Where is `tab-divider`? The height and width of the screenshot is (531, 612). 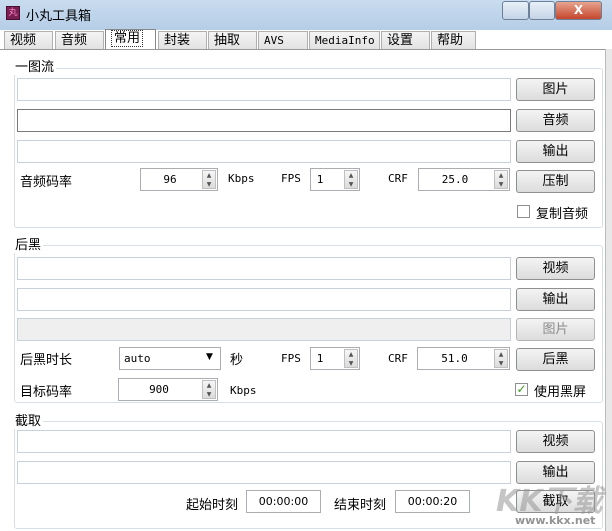 tab-divider is located at coordinates (303, 49).